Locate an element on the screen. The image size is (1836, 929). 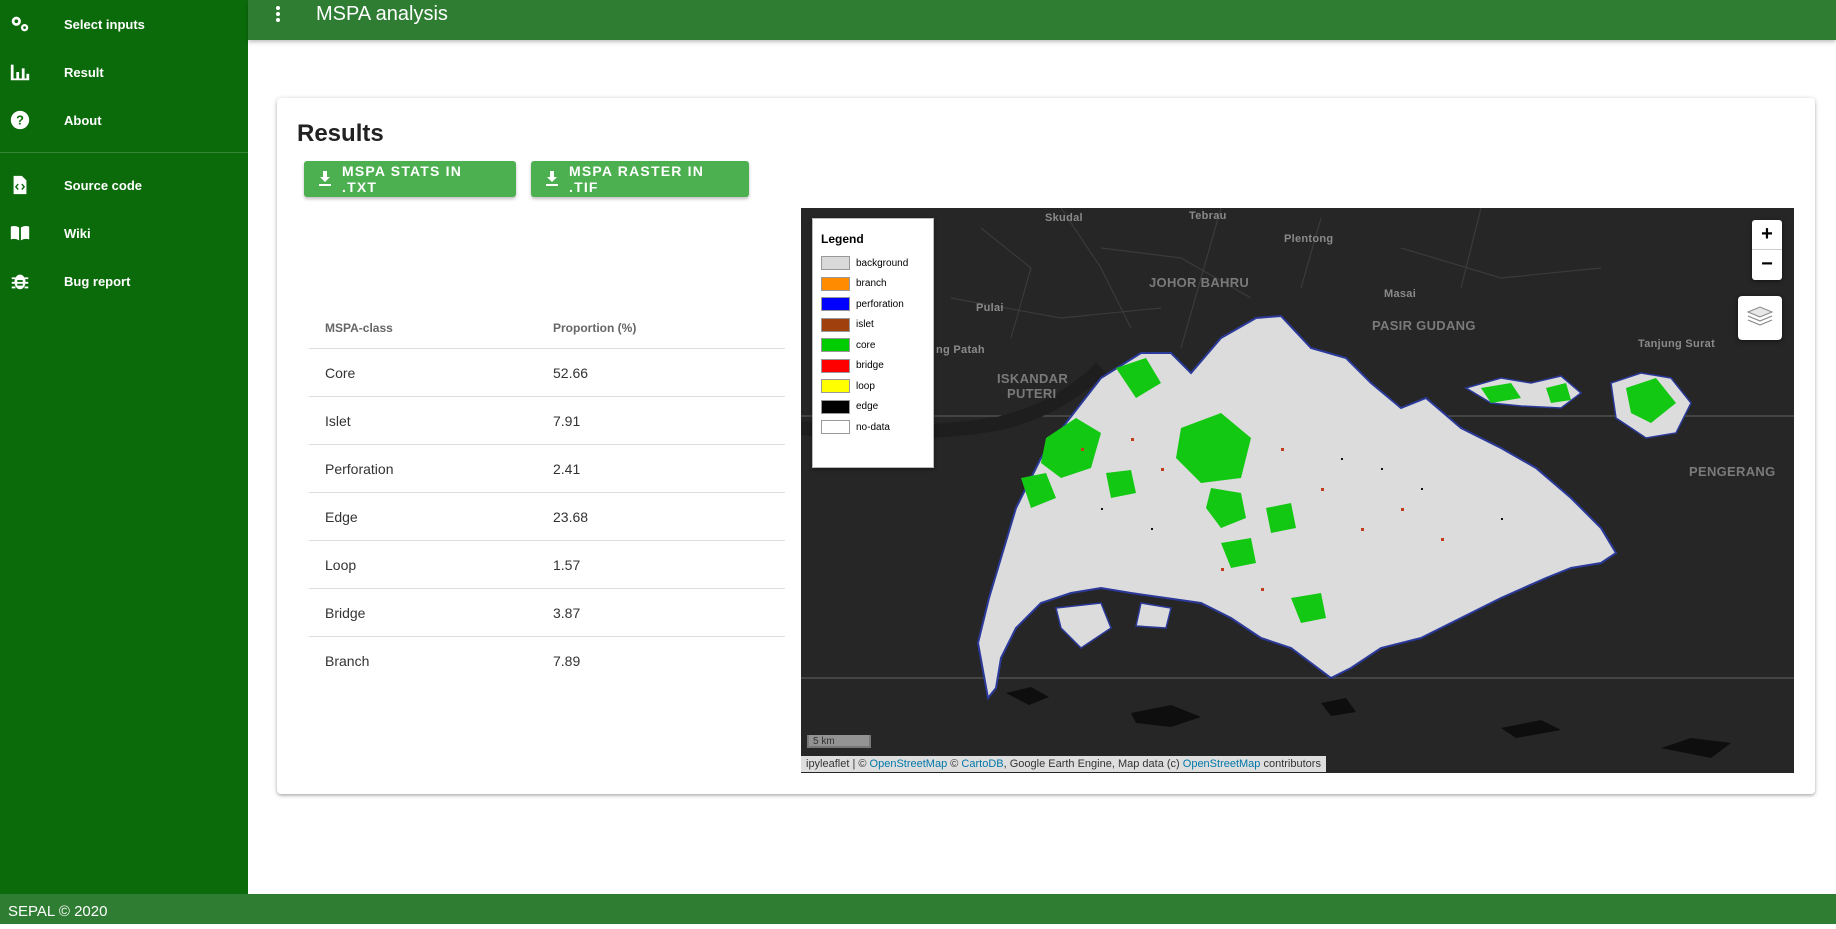
footer-text: SEPAL © 2020 is located at coordinates (58, 911).